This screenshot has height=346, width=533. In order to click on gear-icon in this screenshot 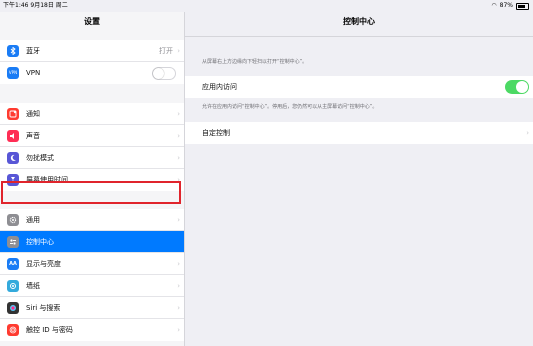, I will do `click(13, 219)`.